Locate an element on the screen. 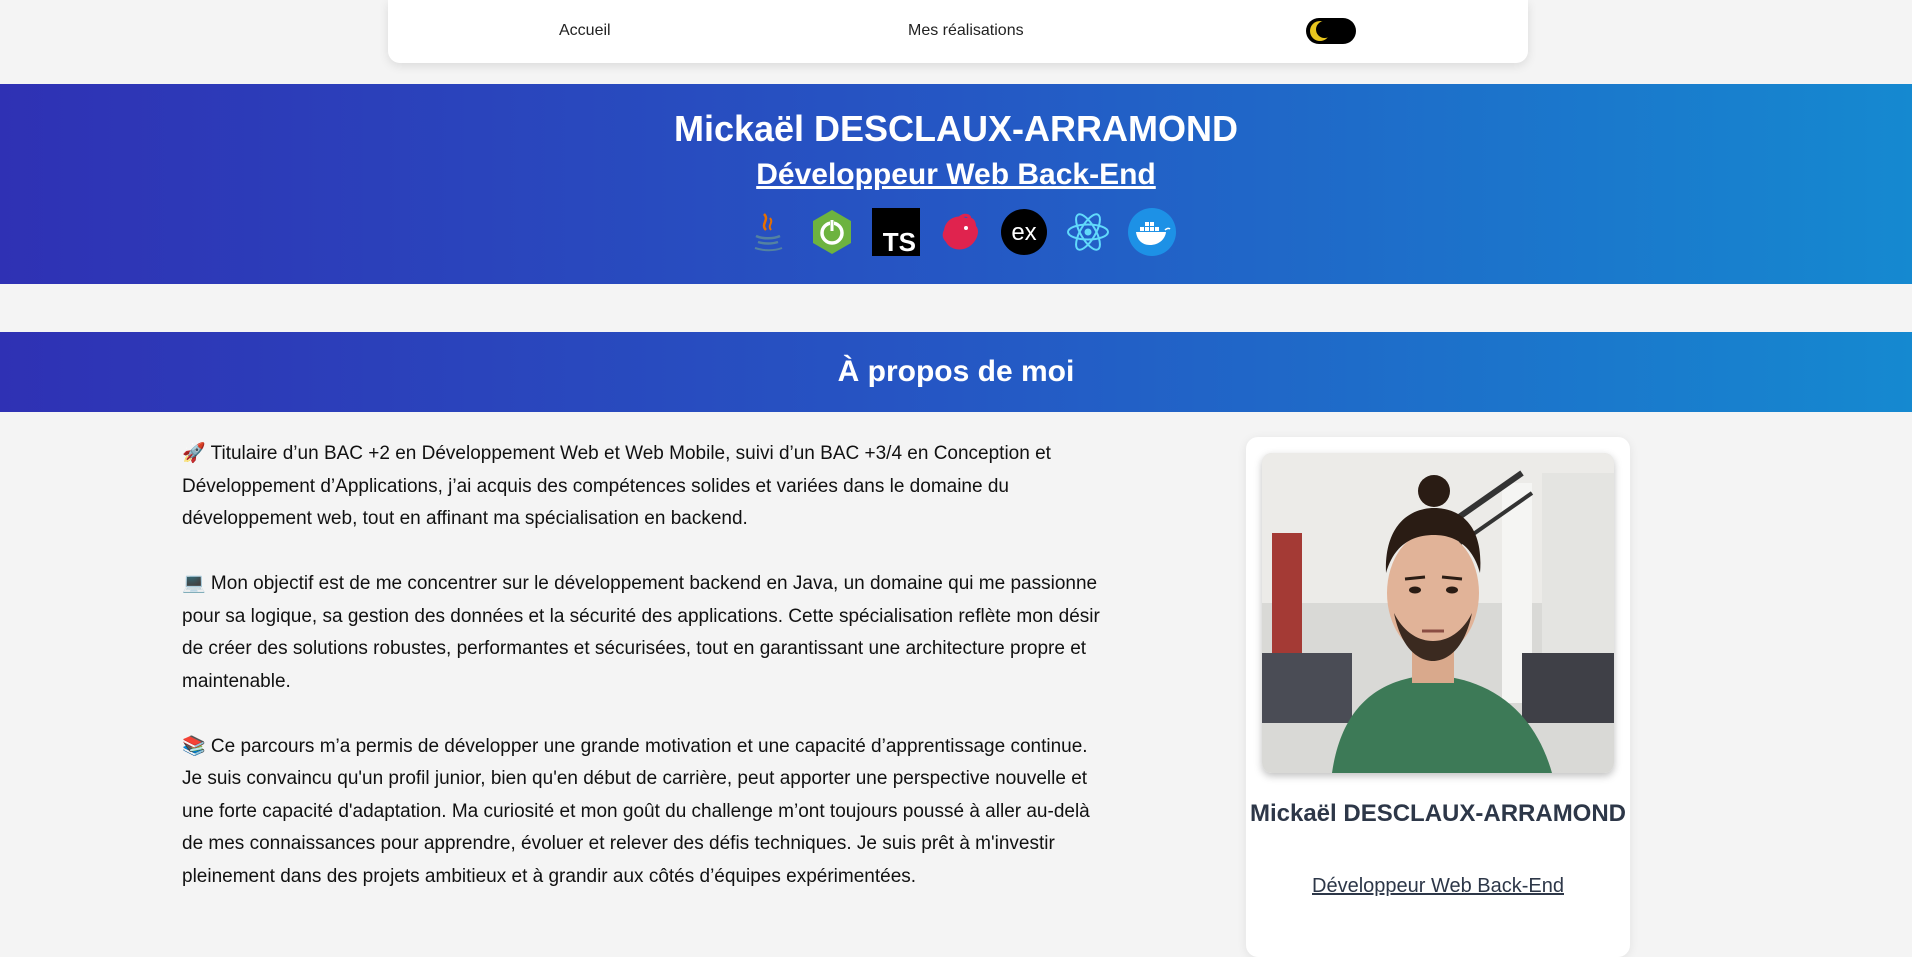 The image size is (1912, 957). java-icon is located at coordinates (768, 232).